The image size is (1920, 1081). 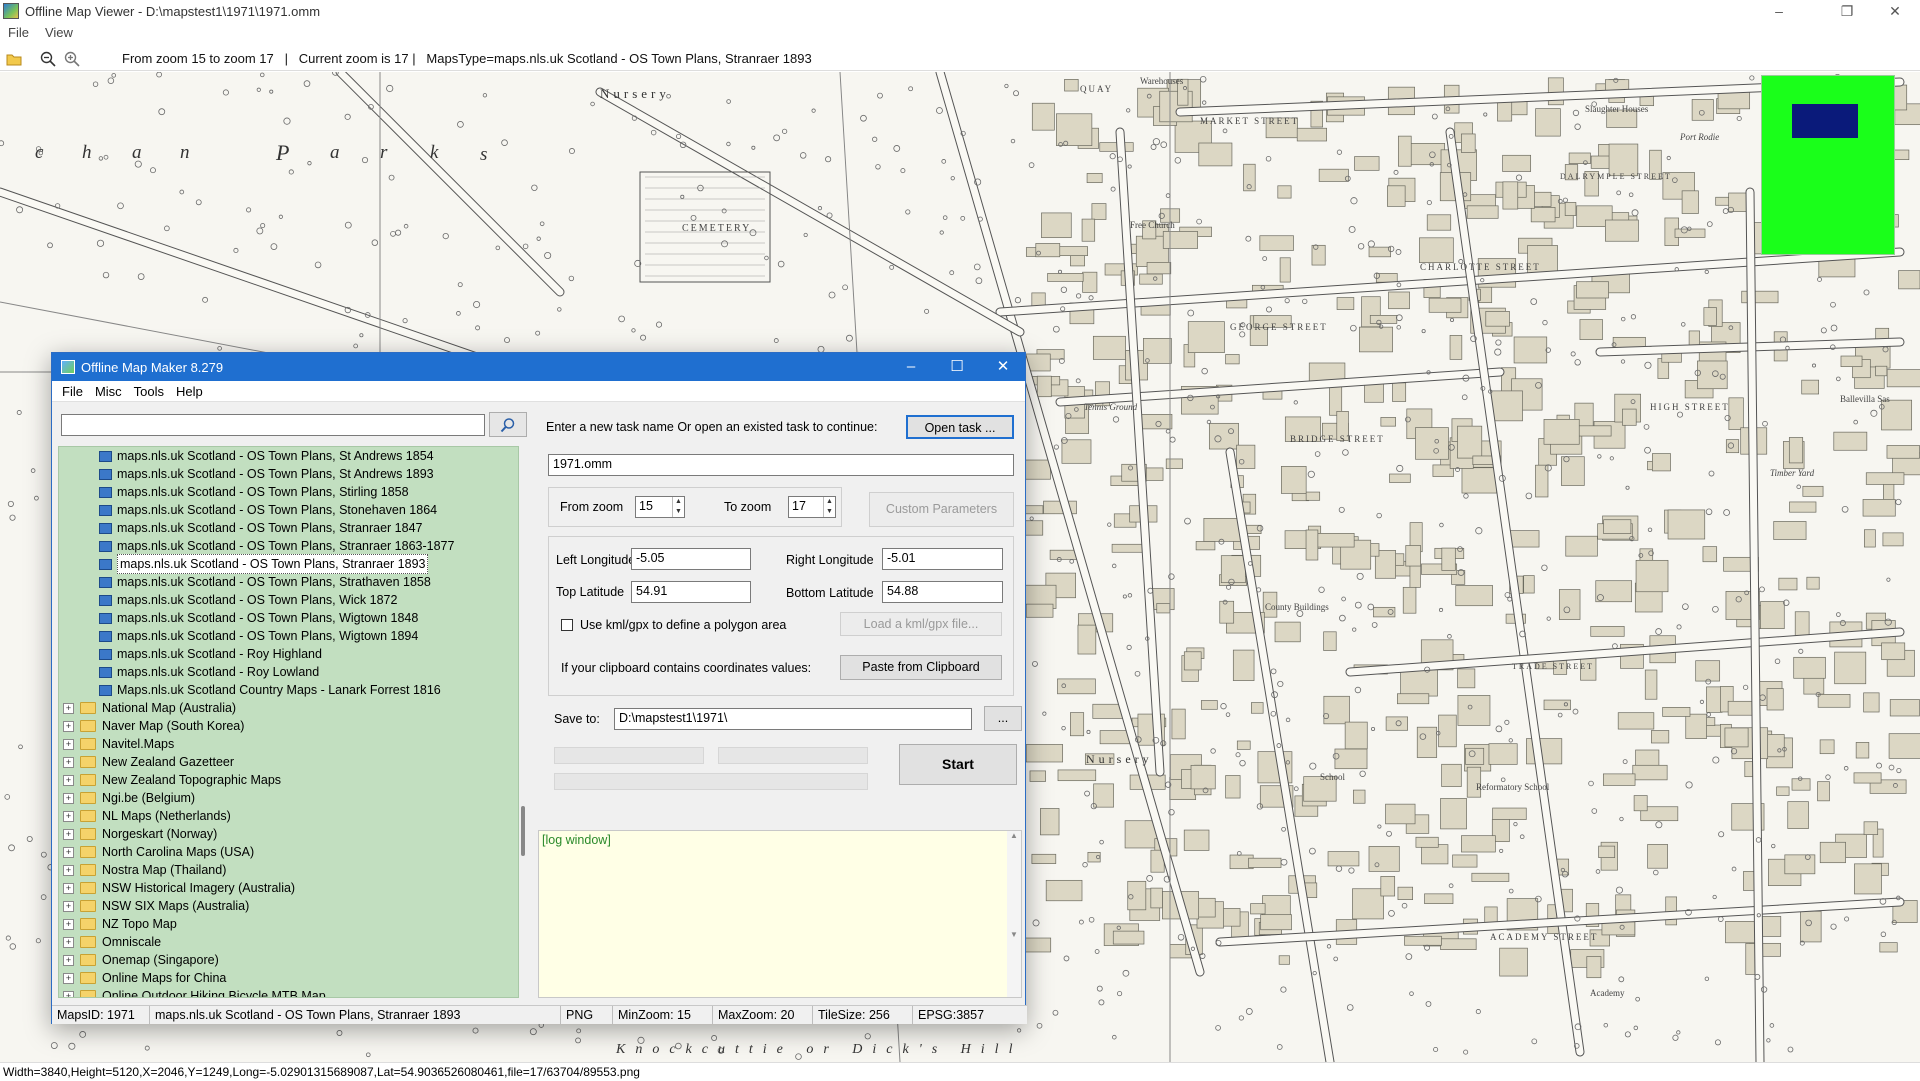 I want to click on from-zoom-value: 15, so click(x=646, y=506).